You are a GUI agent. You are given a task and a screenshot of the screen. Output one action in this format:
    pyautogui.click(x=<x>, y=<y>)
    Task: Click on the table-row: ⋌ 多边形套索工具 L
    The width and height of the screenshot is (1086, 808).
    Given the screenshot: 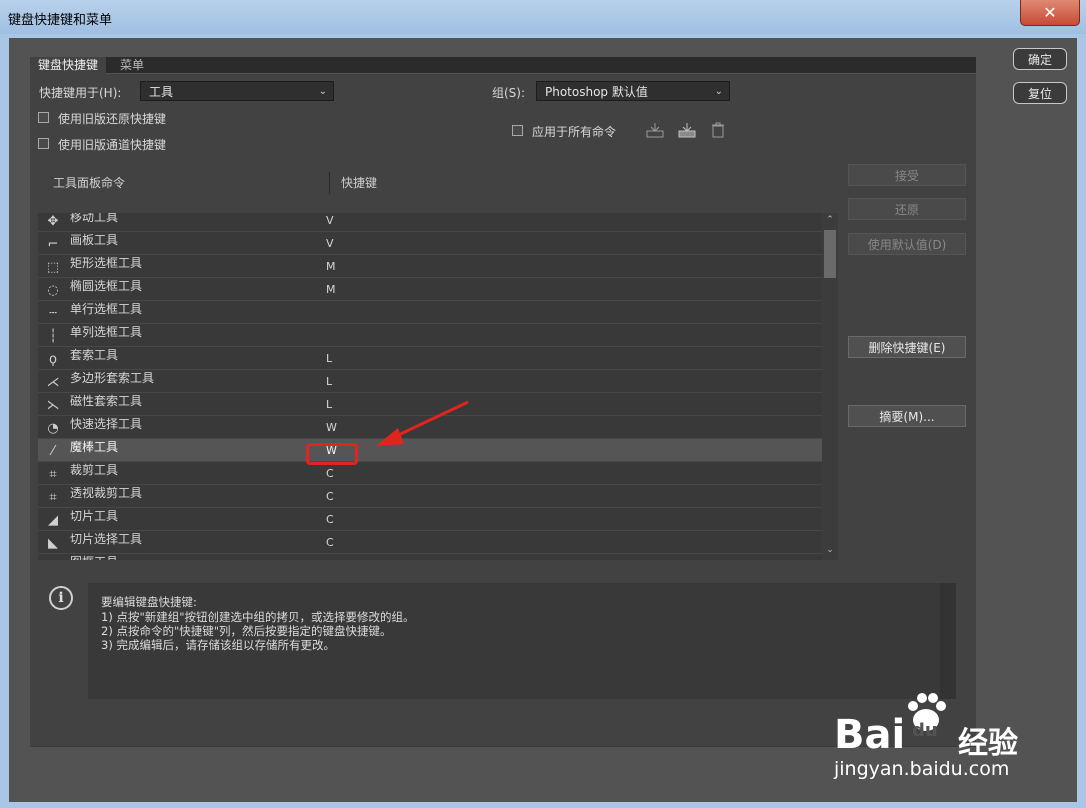 What is the action you would take?
    pyautogui.click(x=430, y=381)
    